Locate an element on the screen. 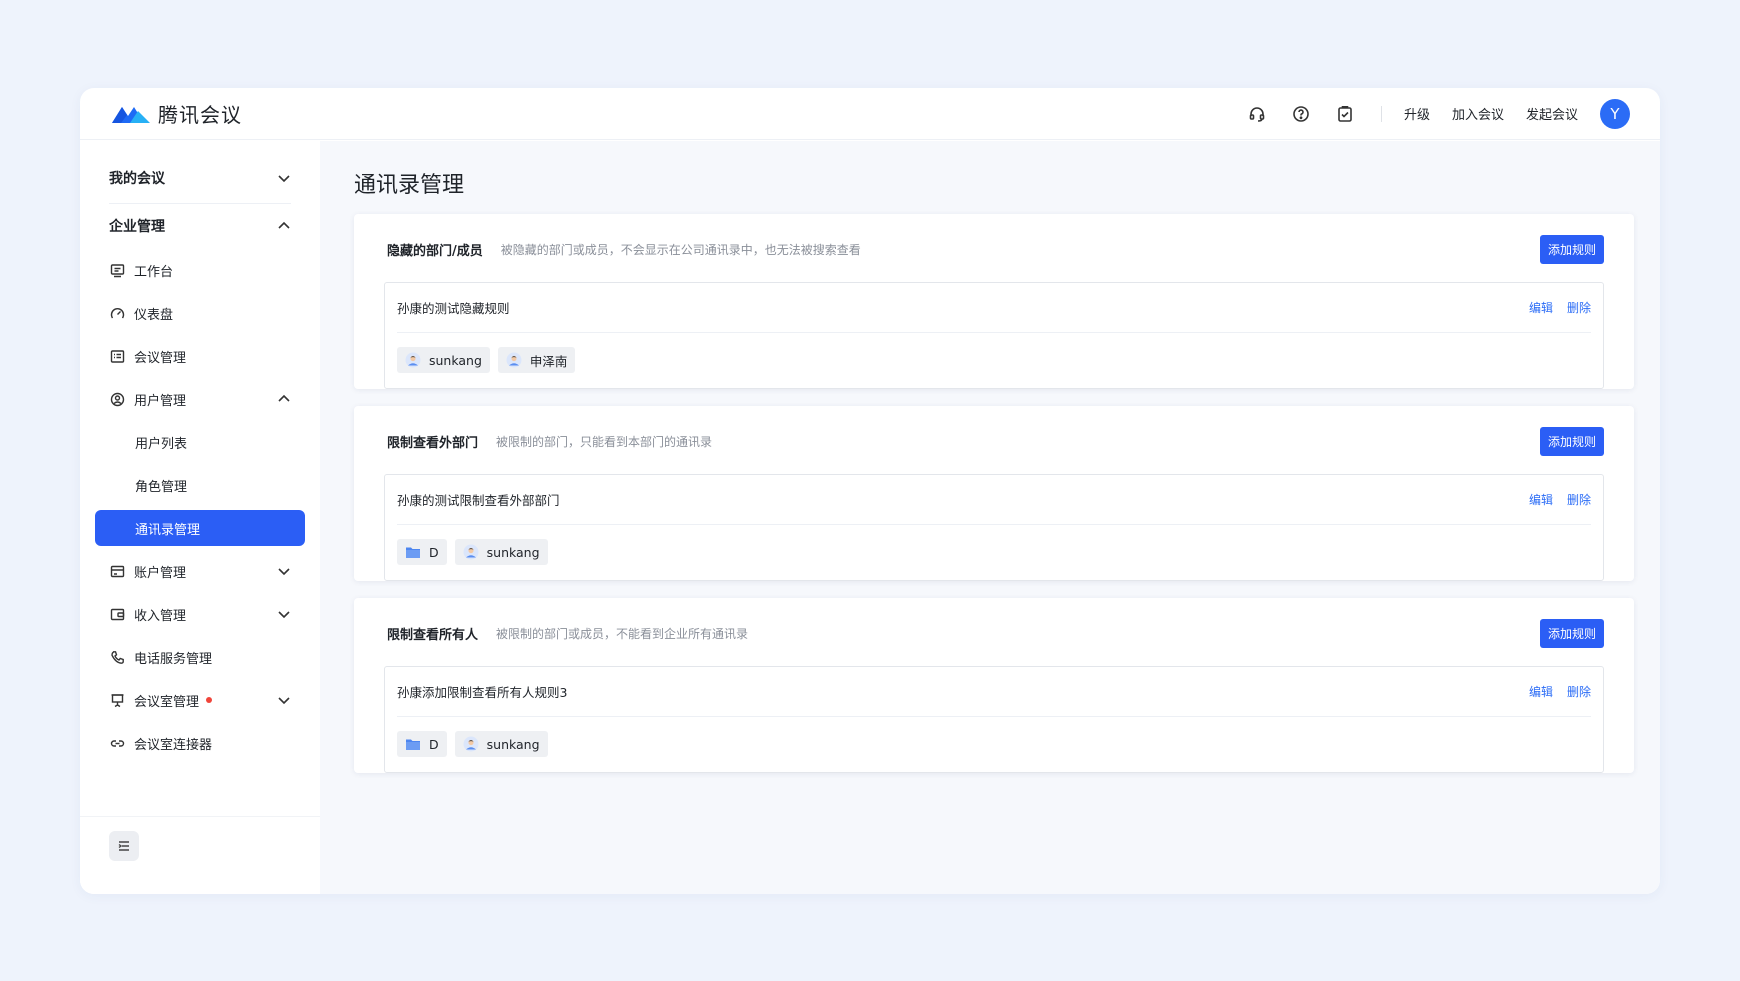 The height and width of the screenshot is (981, 1740). sidebar-item-user-management: 用户管理 is located at coordinates (200, 399).